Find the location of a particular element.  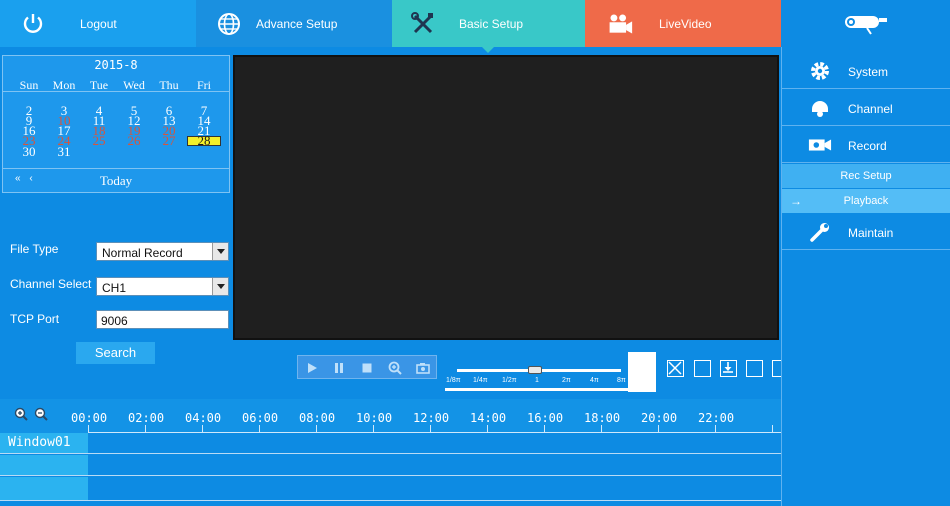

brand-logo is located at coordinates (865, 23).